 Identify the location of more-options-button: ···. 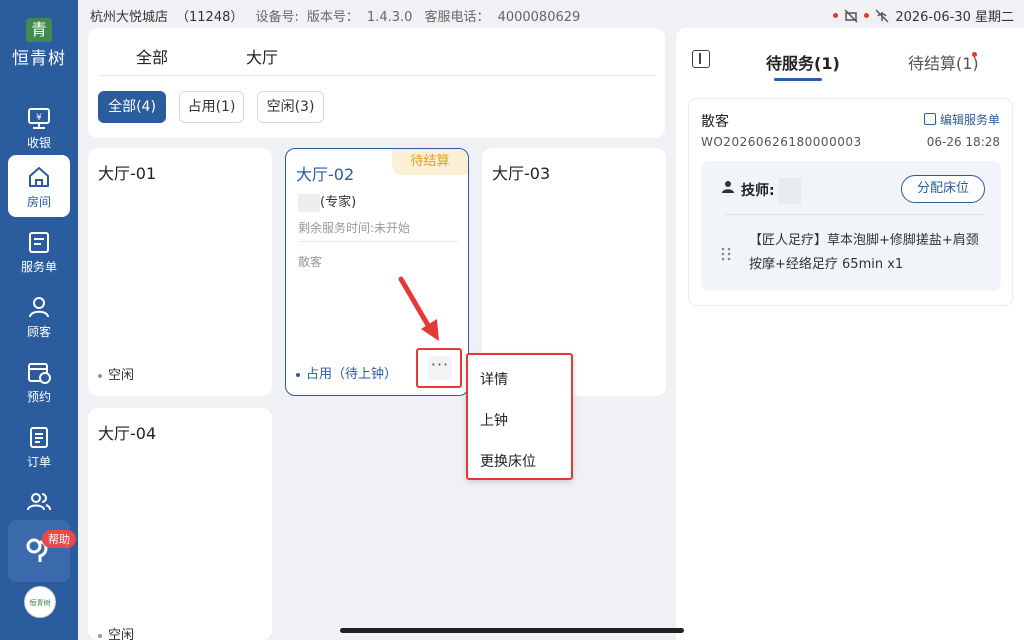
(439, 368).